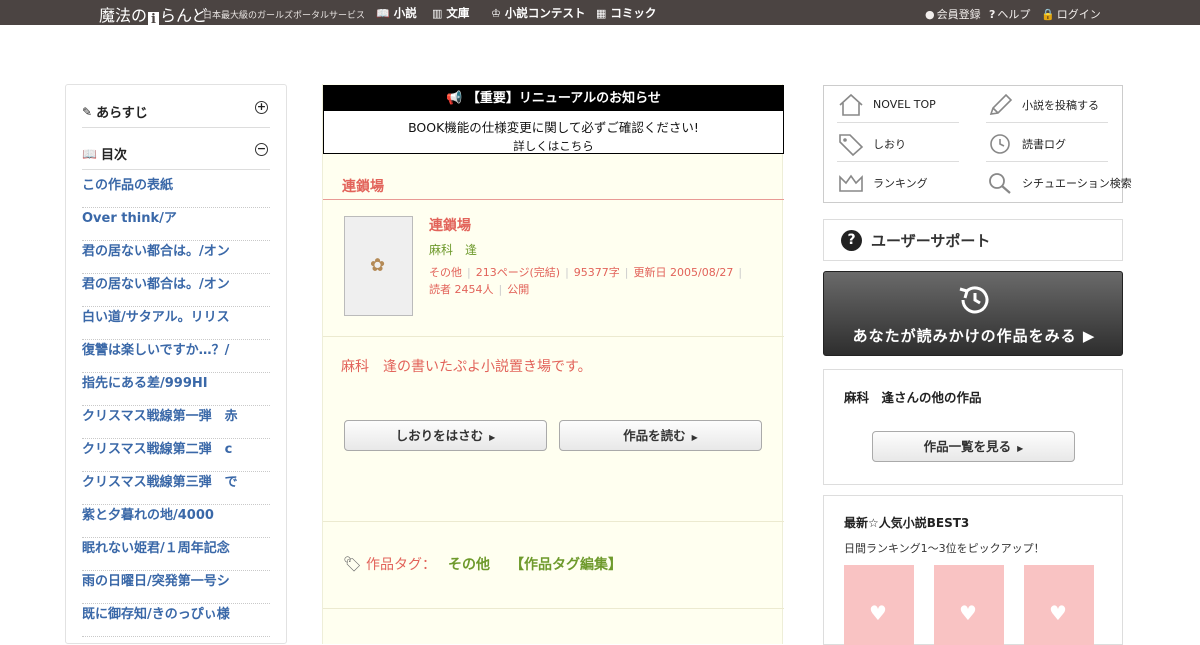 The width and height of the screenshot is (1200, 645). Describe the element at coordinates (176, 356) in the screenshot. I see `toc-item: 復讐は楽しいですか…？/` at that location.